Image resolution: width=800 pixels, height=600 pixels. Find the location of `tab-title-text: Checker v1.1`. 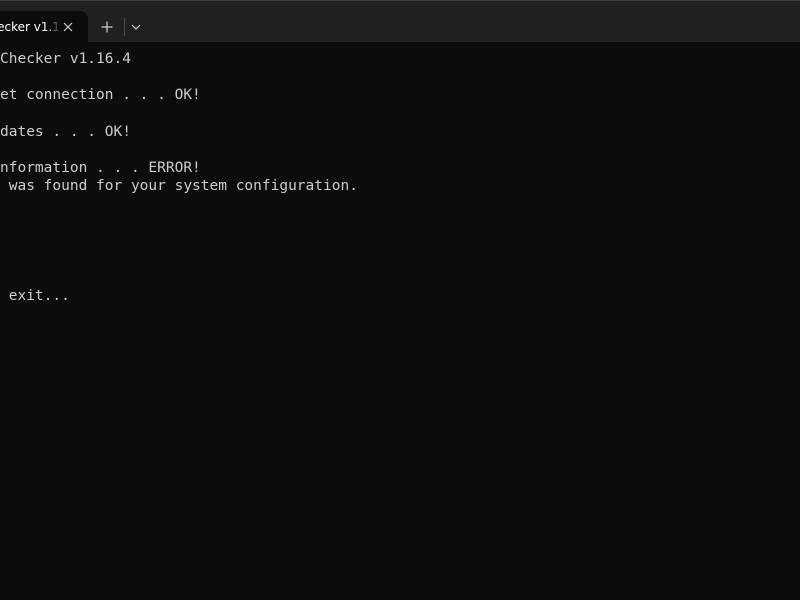

tab-title-text: Checker v1.1 is located at coordinates (30, 27).